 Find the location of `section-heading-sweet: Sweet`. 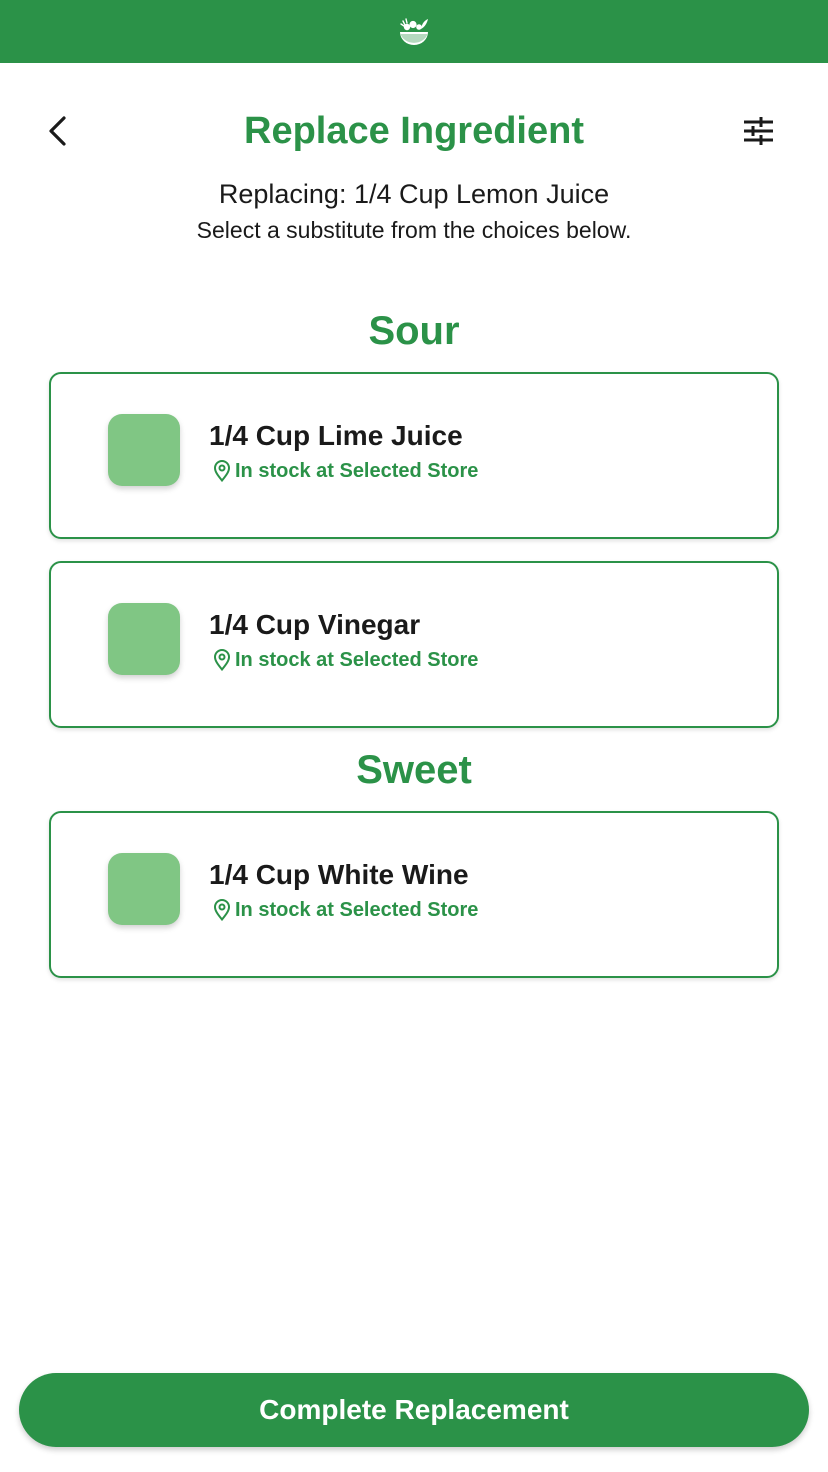

section-heading-sweet: Sweet is located at coordinates (414, 770).